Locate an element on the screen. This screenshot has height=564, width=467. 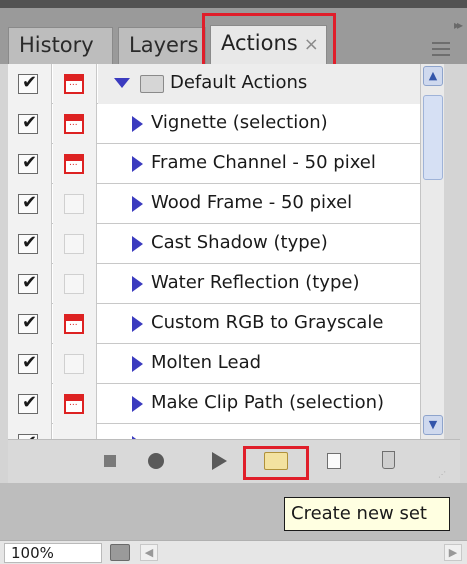
action-row: ✔ Custom RGB to Grayscale is located at coordinates (214, 324).